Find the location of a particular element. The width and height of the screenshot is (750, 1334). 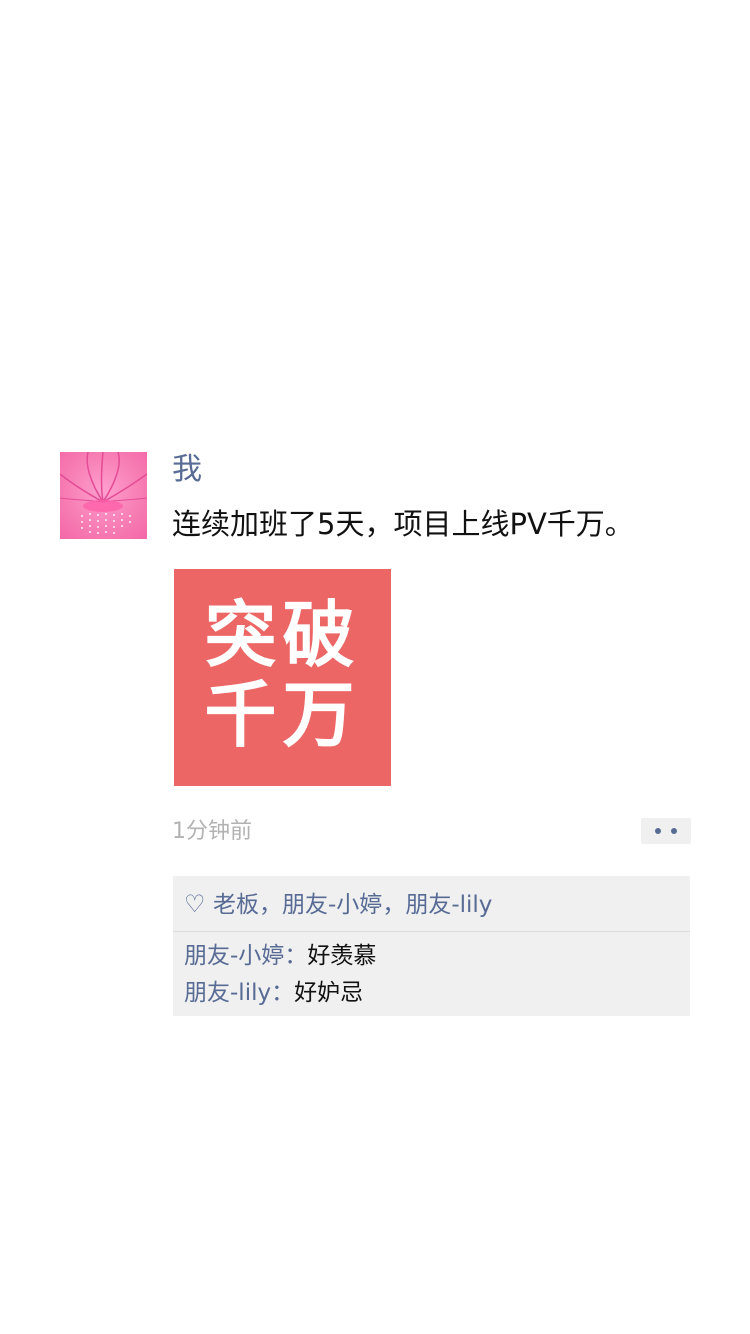

heart-icon: ♡ is located at coordinates (195, 904).